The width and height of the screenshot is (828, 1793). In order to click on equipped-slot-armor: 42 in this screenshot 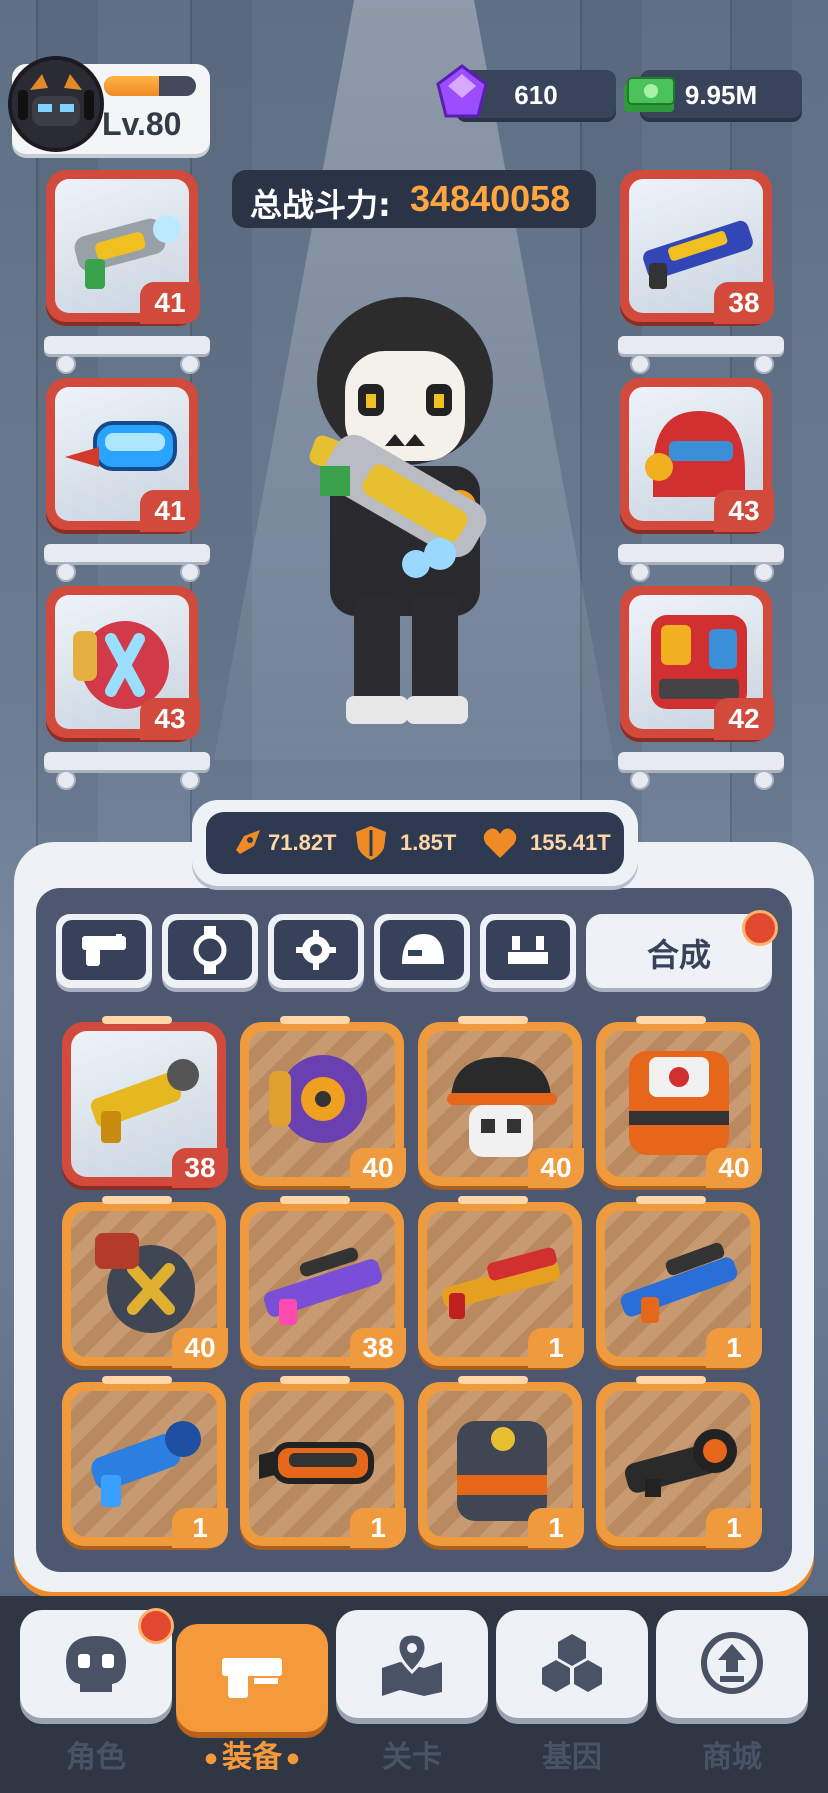, I will do `click(697, 663)`.